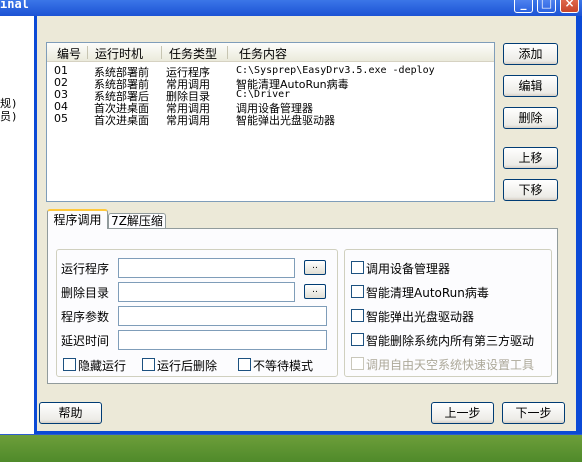 Image resolution: width=582 pixels, height=462 pixels. Describe the element at coordinates (291, 8) in the screenshot. I see `title-bar: inal _ □ ×` at that location.